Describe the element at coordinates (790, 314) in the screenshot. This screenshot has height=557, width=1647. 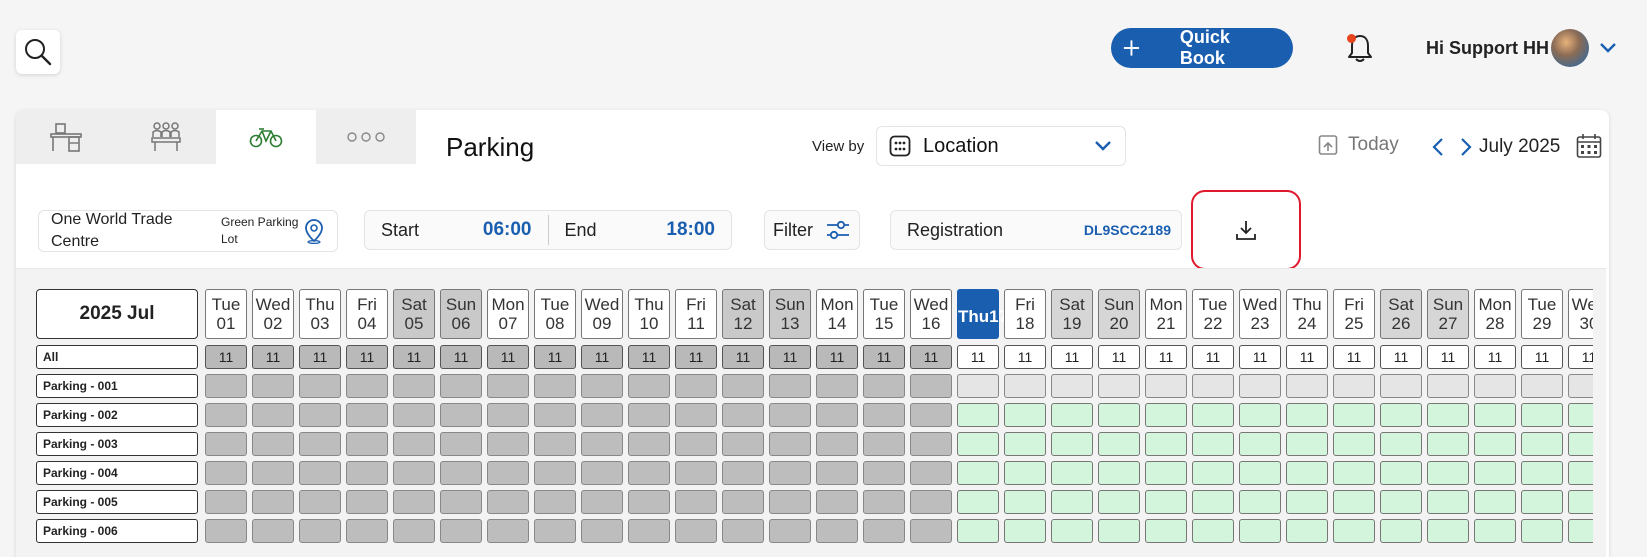
I see `day-header: Sun 13` at that location.